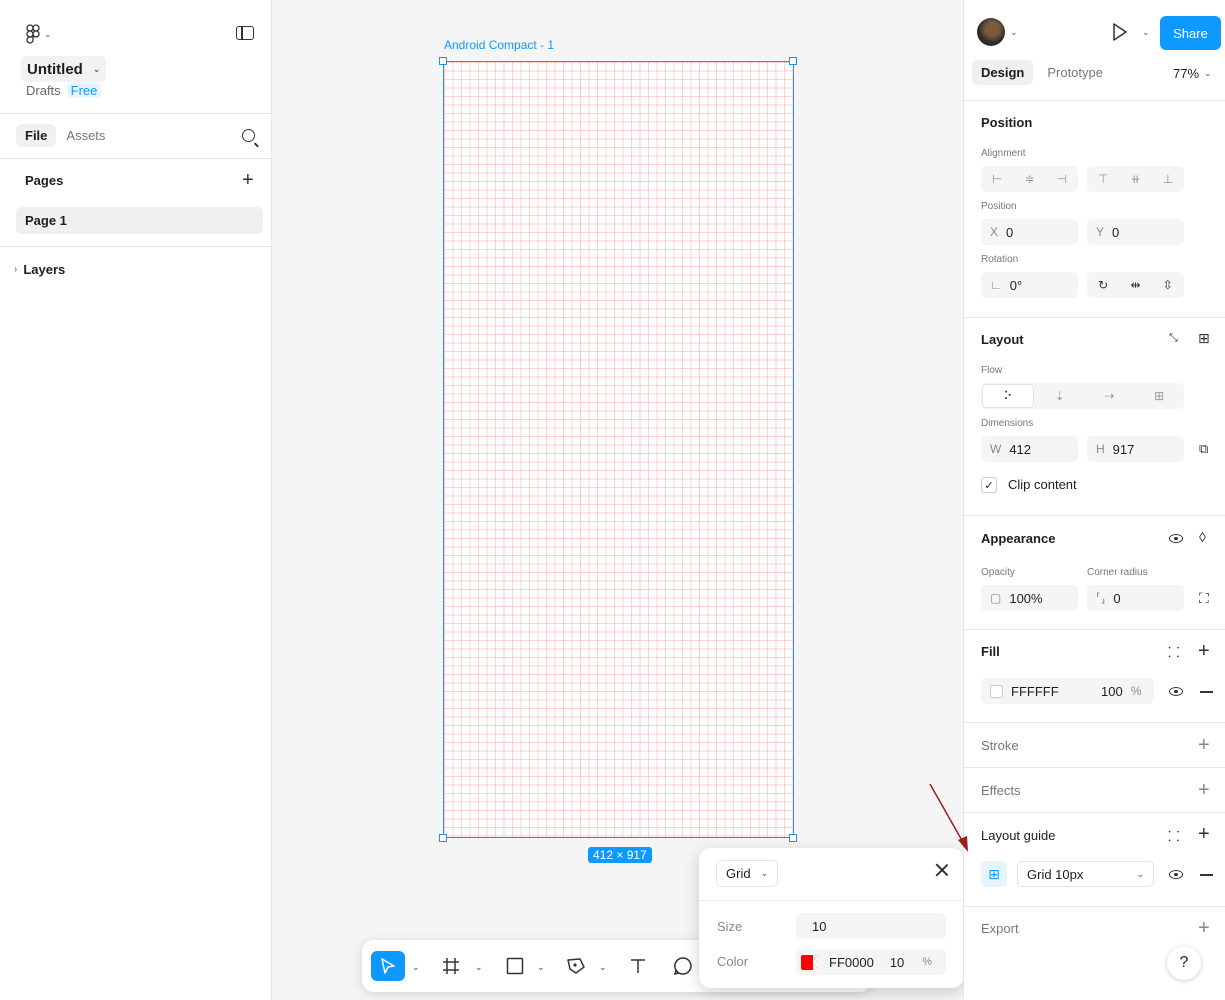 This screenshot has height=1000, width=1225. What do you see at coordinates (1029, 449) in the screenshot?
I see `width-input: W 412` at bounding box center [1029, 449].